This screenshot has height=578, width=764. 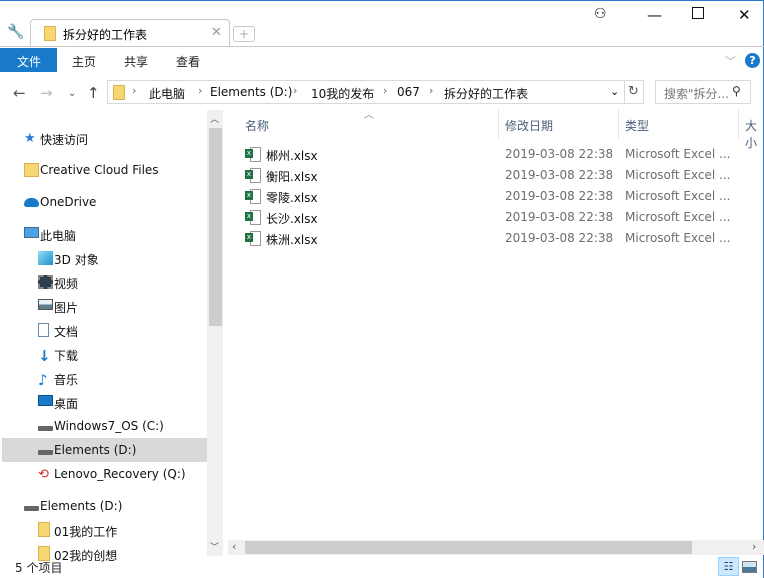 What do you see at coordinates (529, 125) in the screenshot?
I see `column-header-date: 修改日期` at bounding box center [529, 125].